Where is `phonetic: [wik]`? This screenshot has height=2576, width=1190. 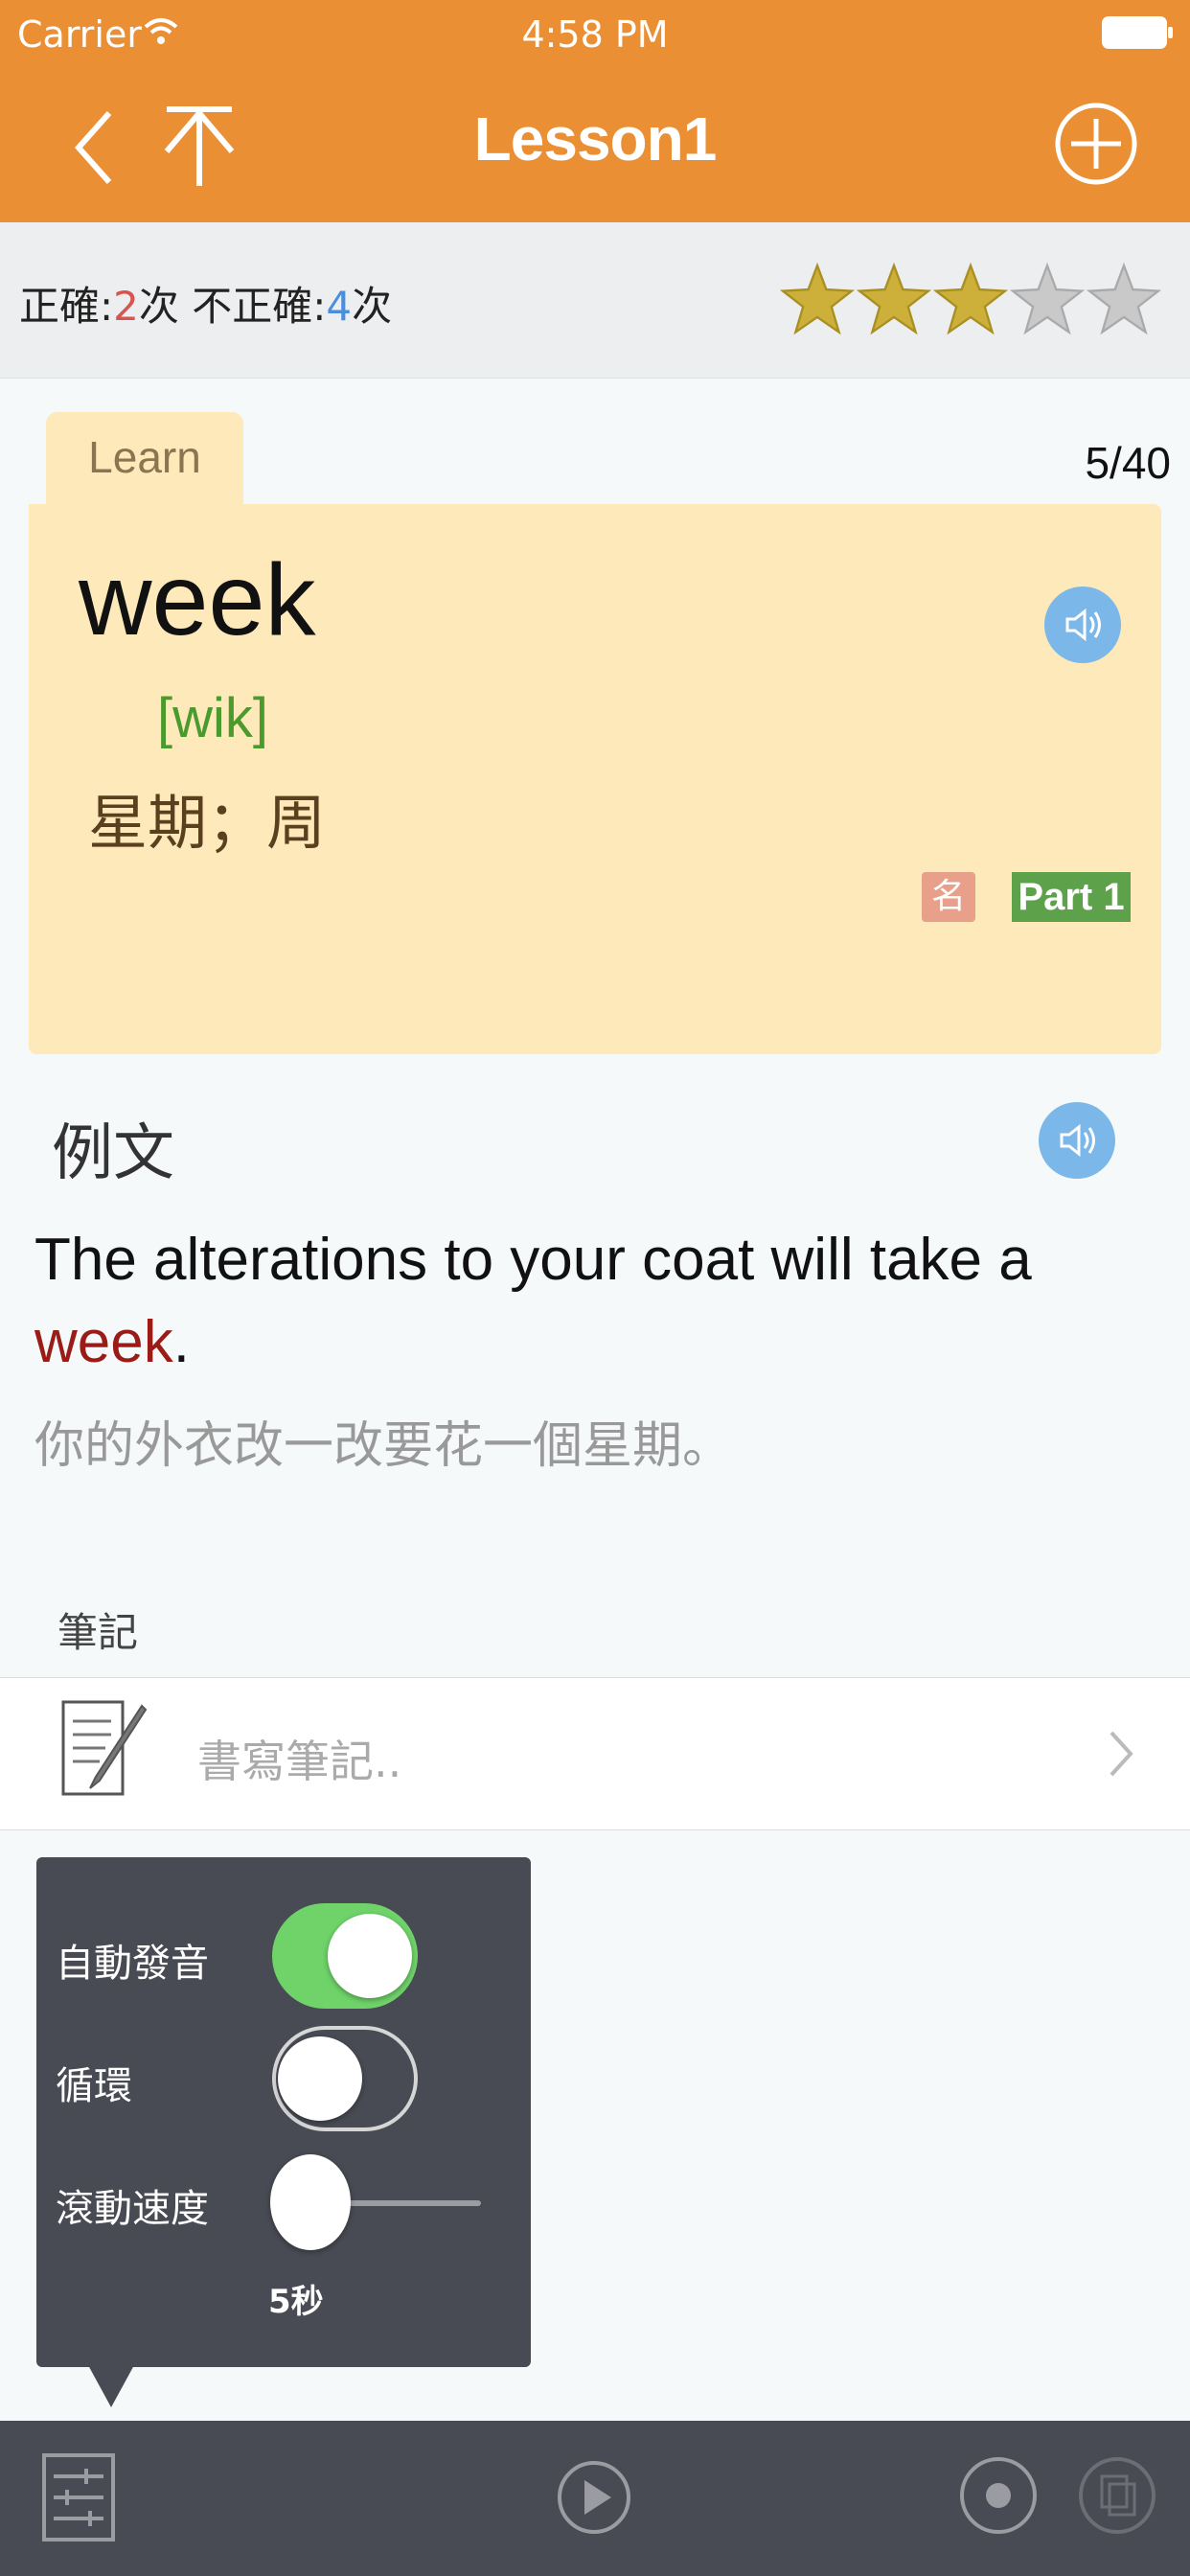
phonetic: [wik] is located at coordinates (213, 718).